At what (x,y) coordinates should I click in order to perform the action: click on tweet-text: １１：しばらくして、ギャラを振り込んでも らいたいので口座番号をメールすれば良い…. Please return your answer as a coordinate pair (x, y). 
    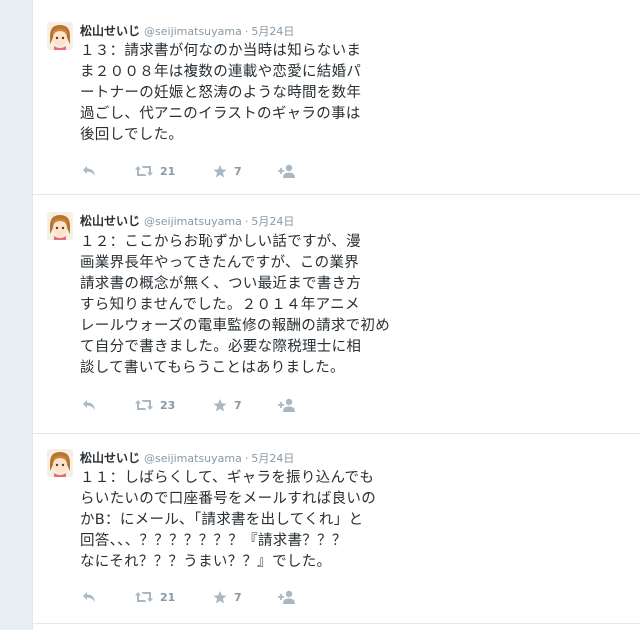
    Looking at the image, I should click on (228, 520).